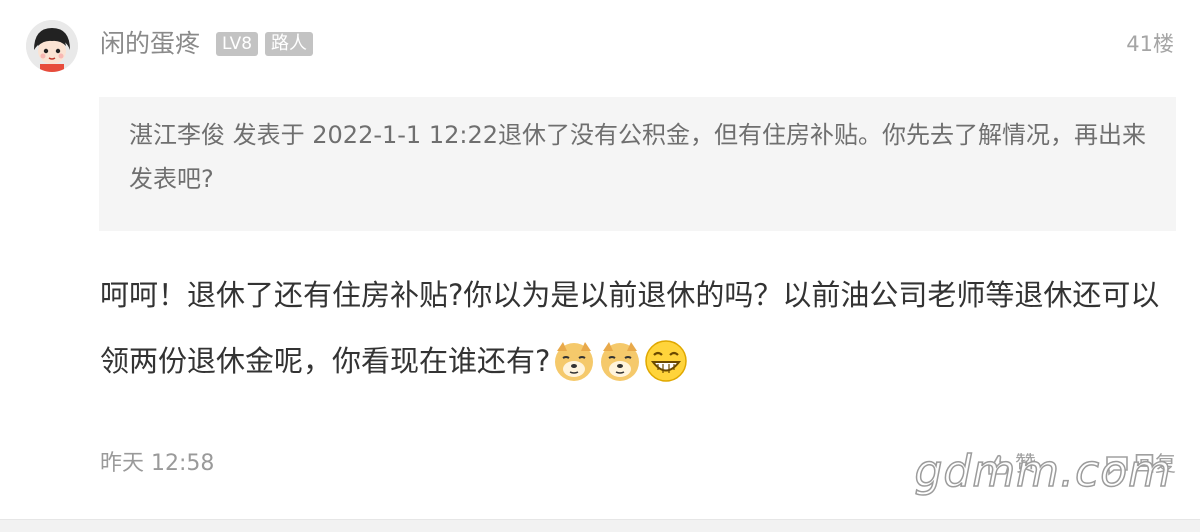  Describe the element at coordinates (666, 361) in the screenshot. I see `grin-emoji-icon` at that location.